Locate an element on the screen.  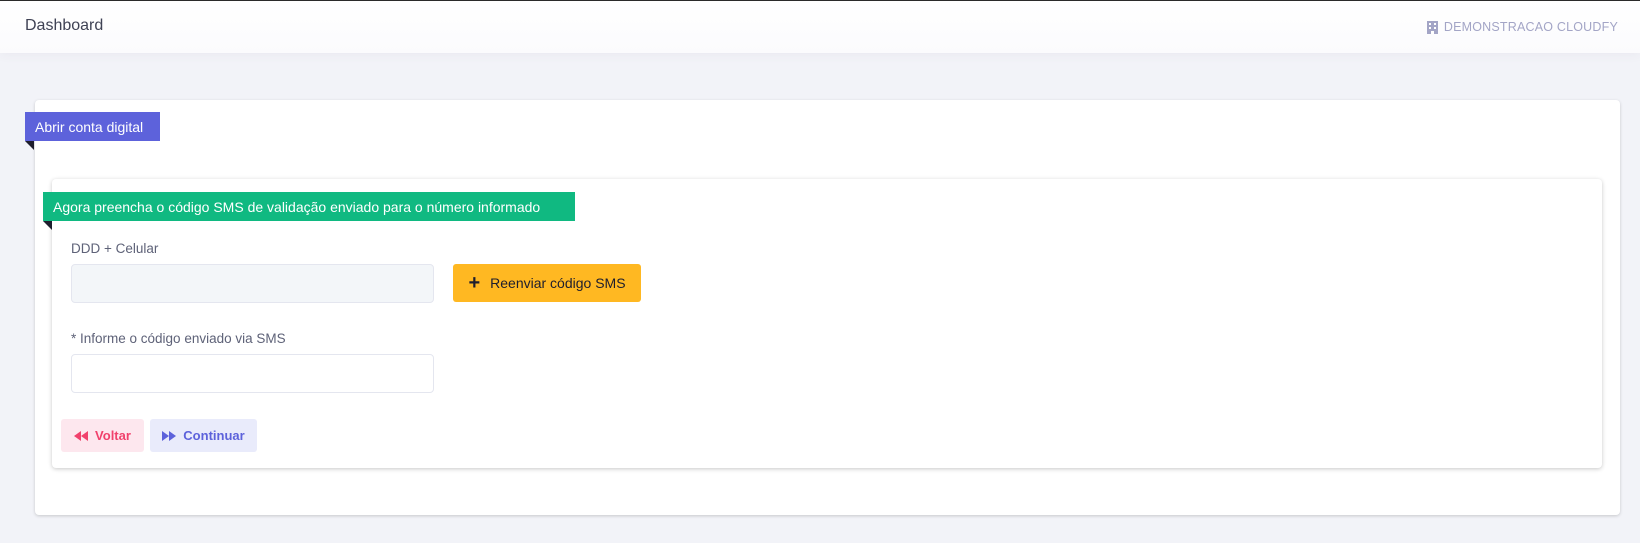
resend-sms-button: + Reenviar código SMS is located at coordinates (547, 283).